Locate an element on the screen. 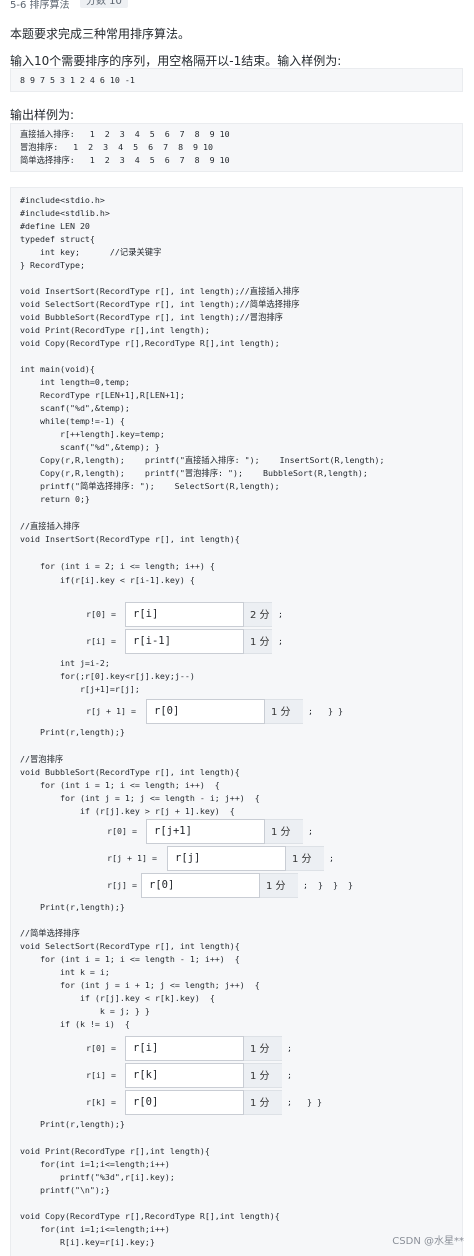 The image size is (474, 1256). question-intro: 本题要求完成三种常用排序算法。 is located at coordinates (100, 34).